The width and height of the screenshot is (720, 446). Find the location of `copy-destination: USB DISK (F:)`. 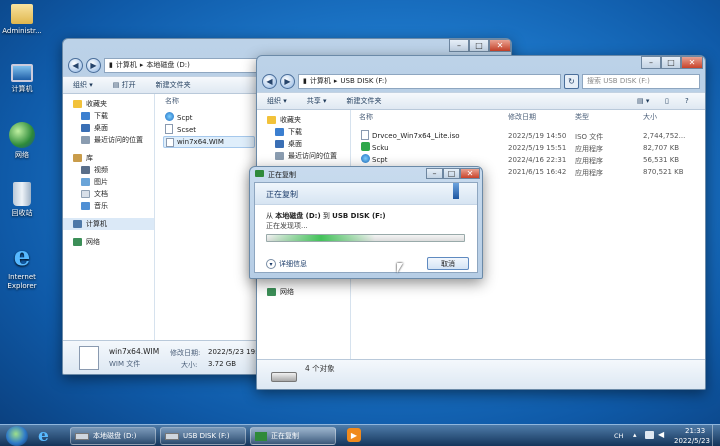

copy-destination: USB DISK (F:) is located at coordinates (359, 216).